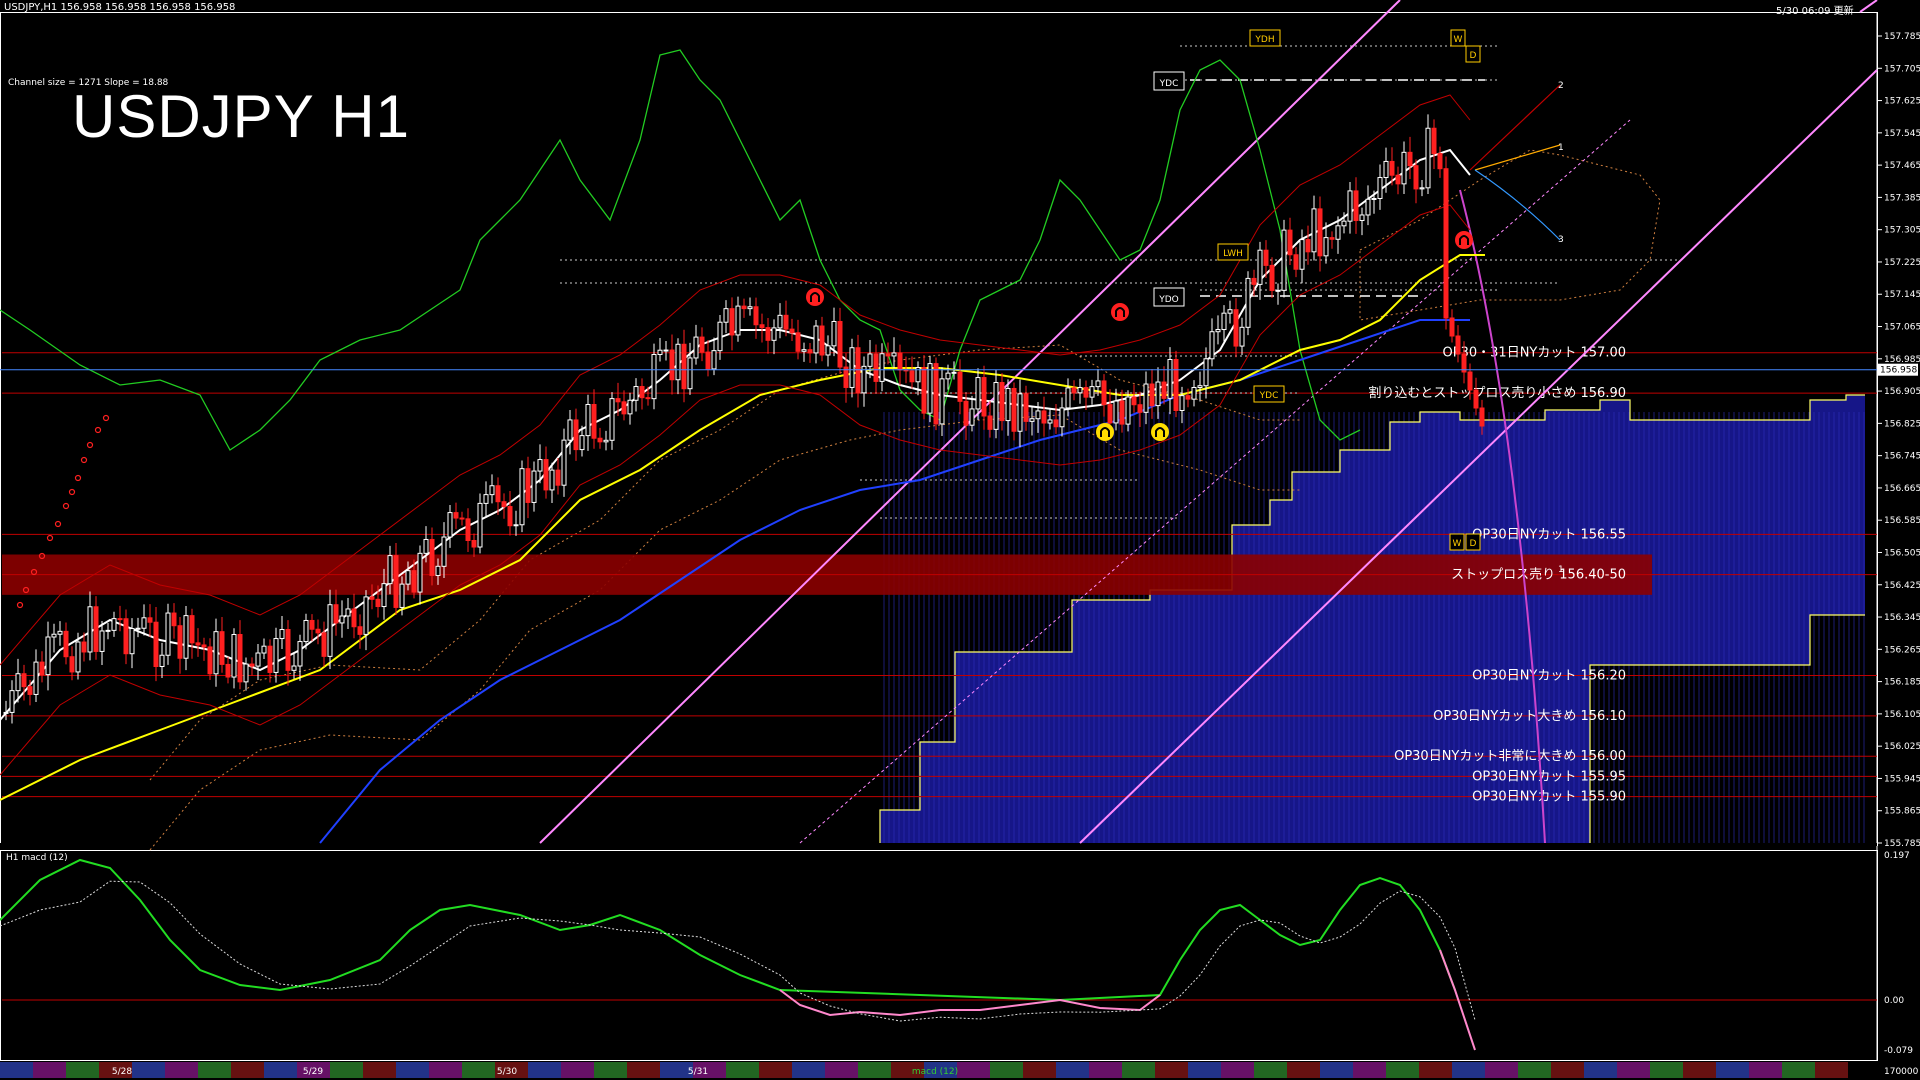 The width and height of the screenshot is (1920, 1080). What do you see at coordinates (1902, 650) in the screenshot?
I see `y-tick-label: 156.265` at bounding box center [1902, 650].